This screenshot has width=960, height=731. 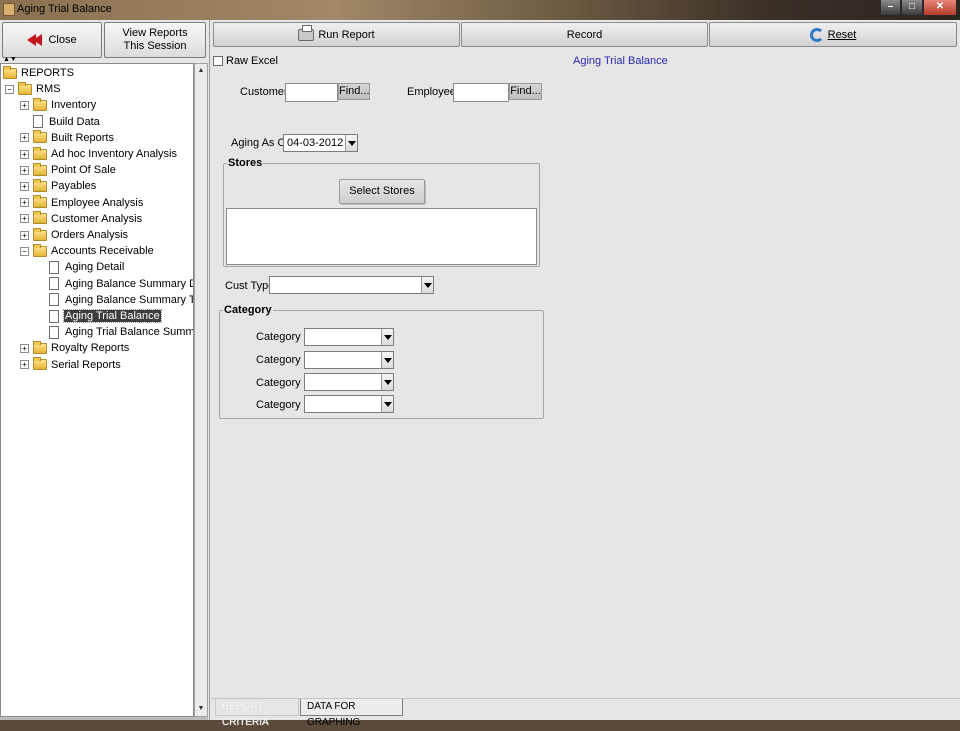 What do you see at coordinates (283, 337) in the screenshot?
I see `category-1-label: Category 1` at bounding box center [283, 337].